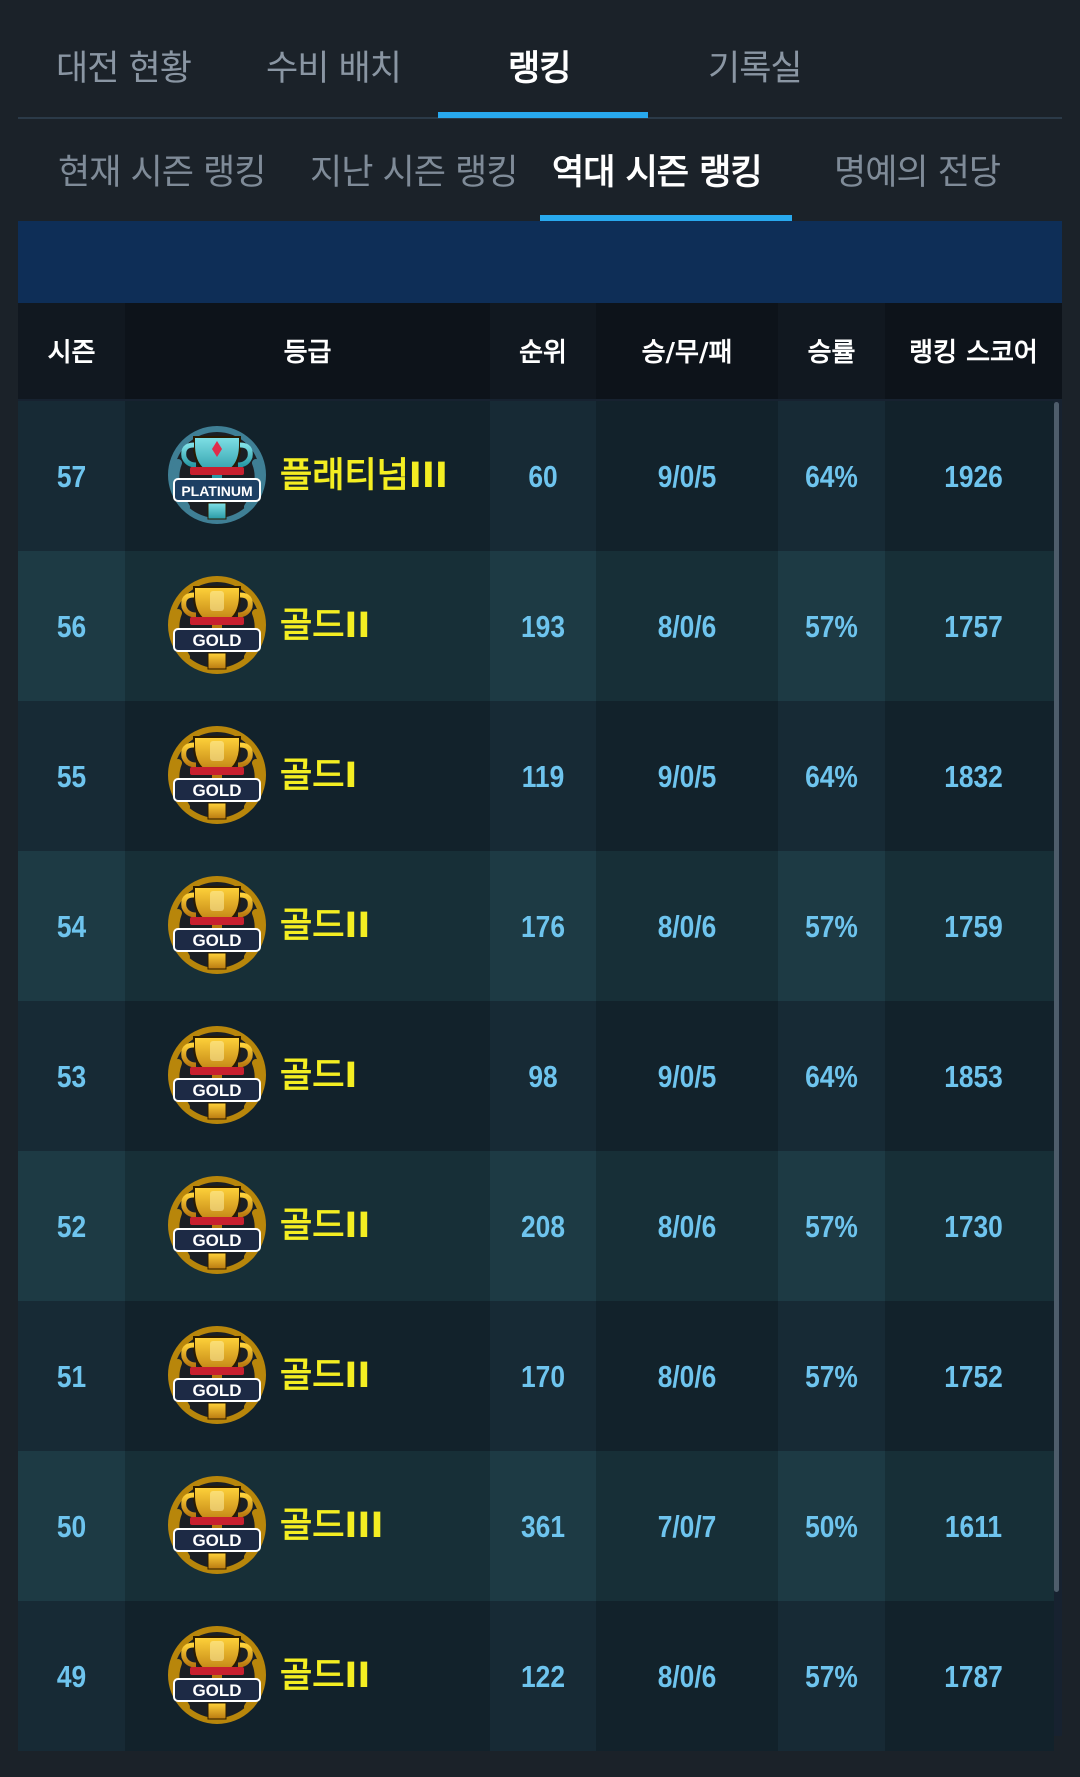  Describe the element at coordinates (71, 926) in the screenshot. I see `cell-season: 54` at that location.